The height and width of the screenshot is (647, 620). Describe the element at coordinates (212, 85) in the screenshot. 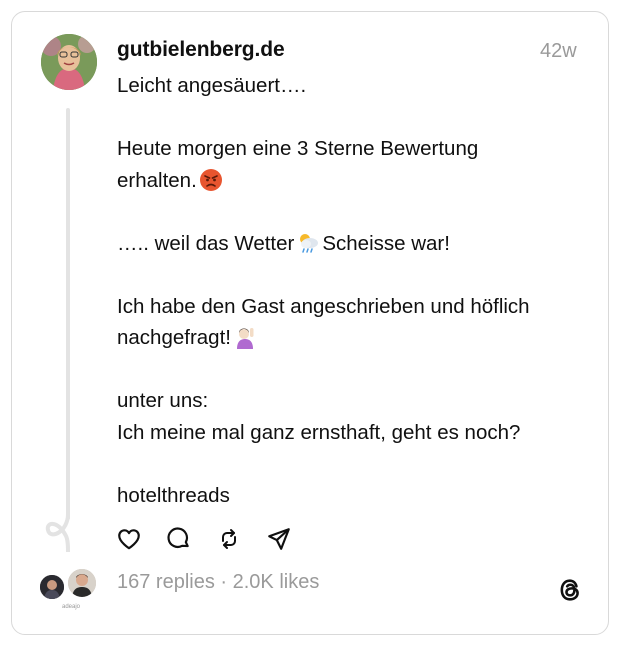

I see `post-paragraph: Leicht angesäuert….` at that location.